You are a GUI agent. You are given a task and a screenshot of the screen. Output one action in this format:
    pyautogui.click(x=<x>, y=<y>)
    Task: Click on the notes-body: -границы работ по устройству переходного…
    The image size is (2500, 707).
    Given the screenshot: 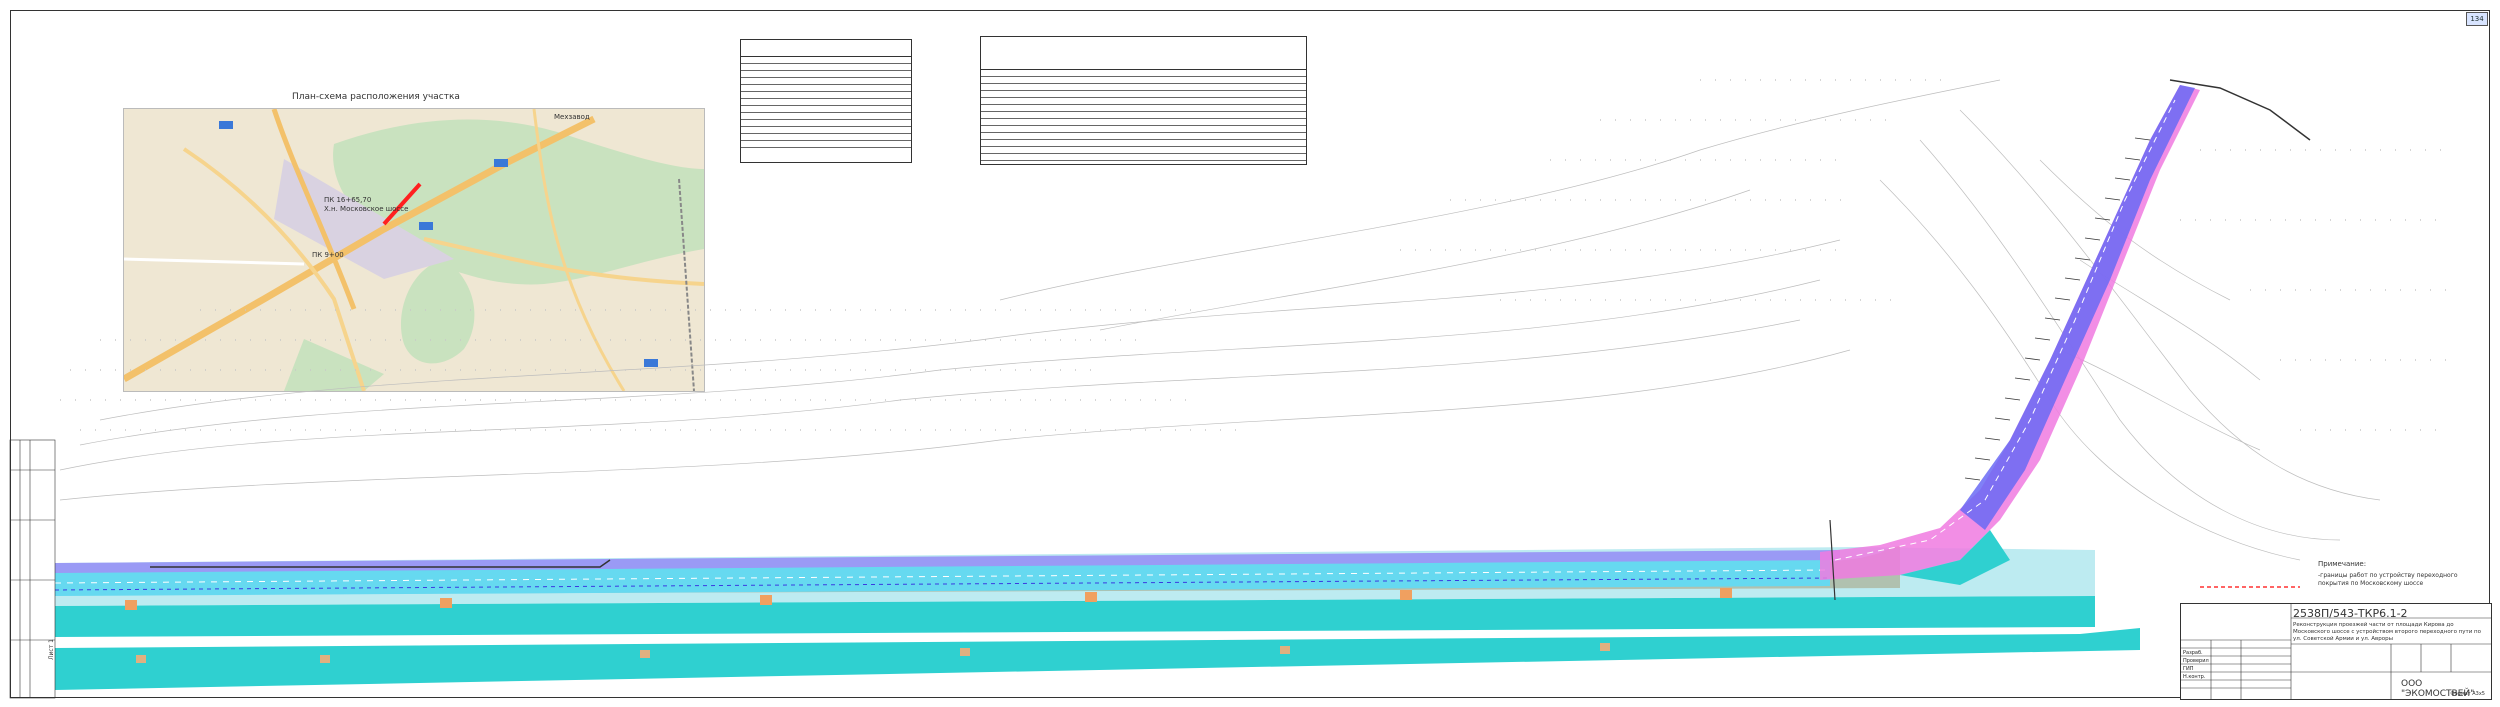 What is the action you would take?
    pyautogui.click(x=2388, y=579)
    